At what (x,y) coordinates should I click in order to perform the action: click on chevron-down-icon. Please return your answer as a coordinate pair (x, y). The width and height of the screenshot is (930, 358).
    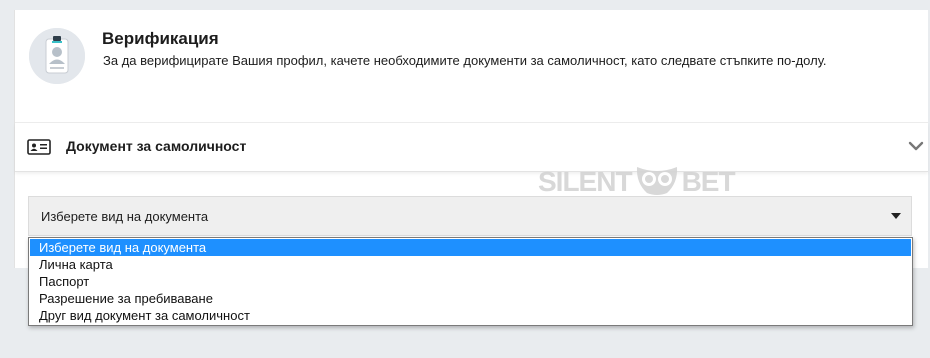
    Looking at the image, I should click on (916, 148).